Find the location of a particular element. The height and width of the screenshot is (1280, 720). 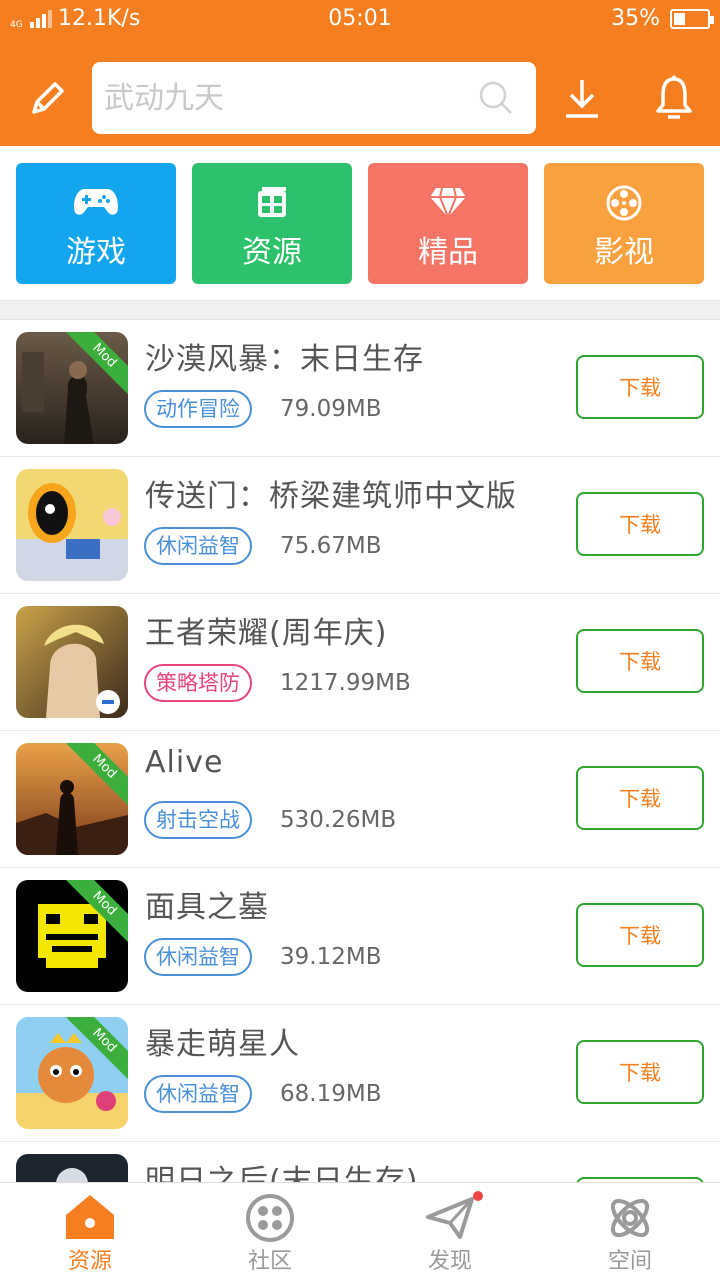

pencil-icon is located at coordinates (48, 98).